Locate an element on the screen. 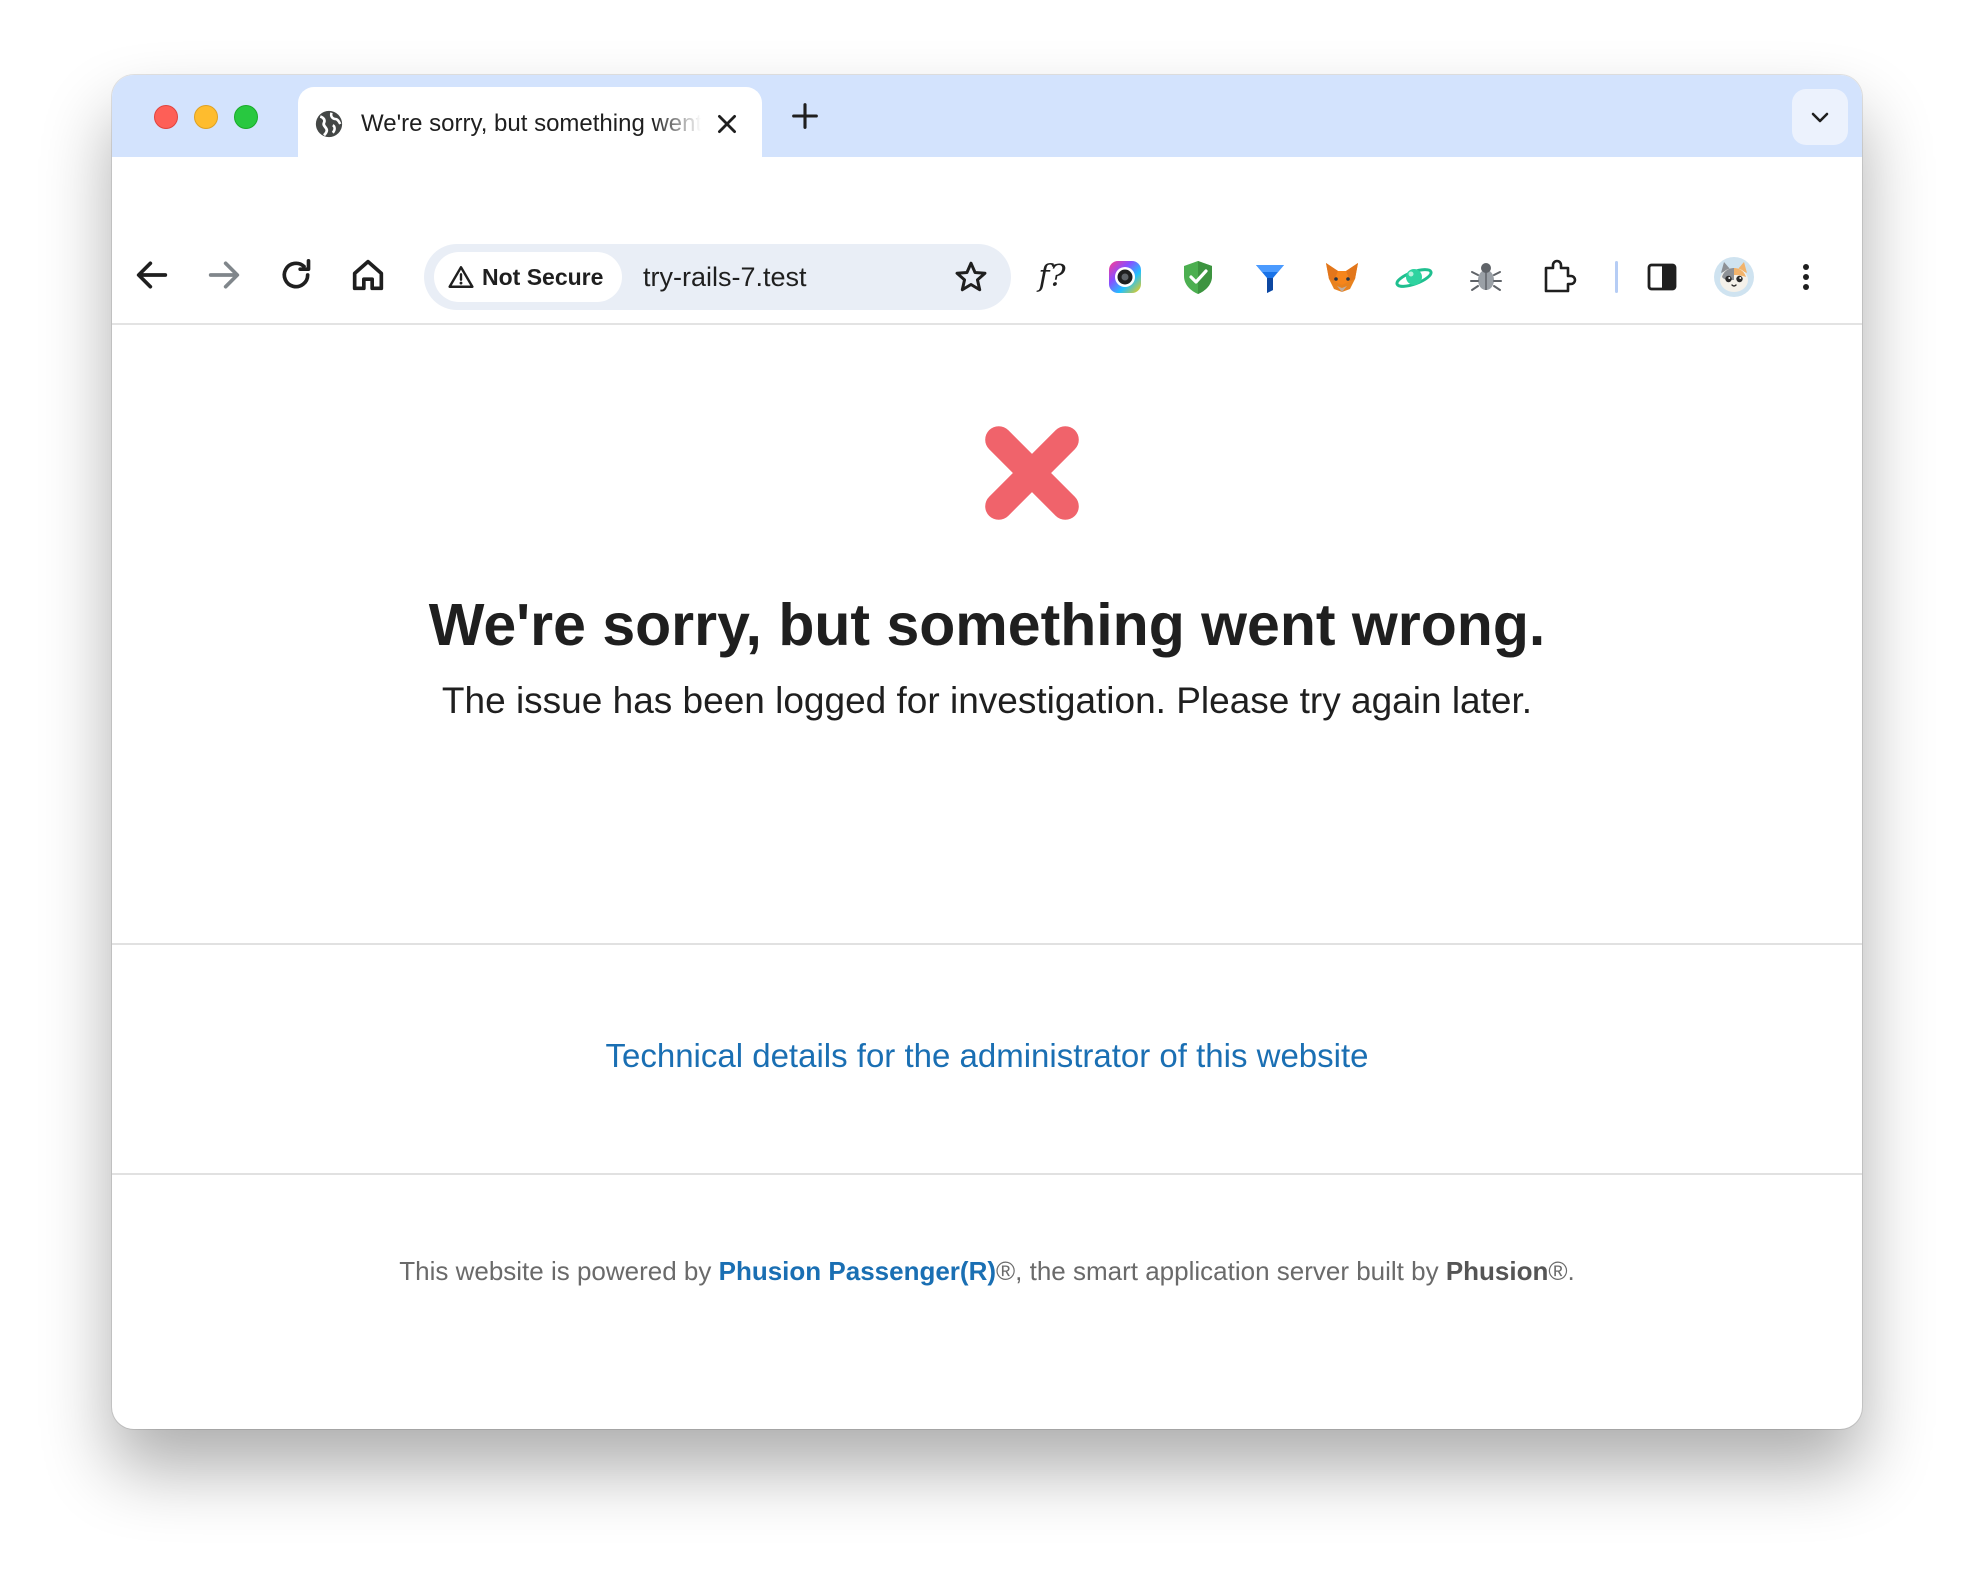 The height and width of the screenshot is (1574, 1968). shield-checkmark-extension-icon is located at coordinates (1198, 277).